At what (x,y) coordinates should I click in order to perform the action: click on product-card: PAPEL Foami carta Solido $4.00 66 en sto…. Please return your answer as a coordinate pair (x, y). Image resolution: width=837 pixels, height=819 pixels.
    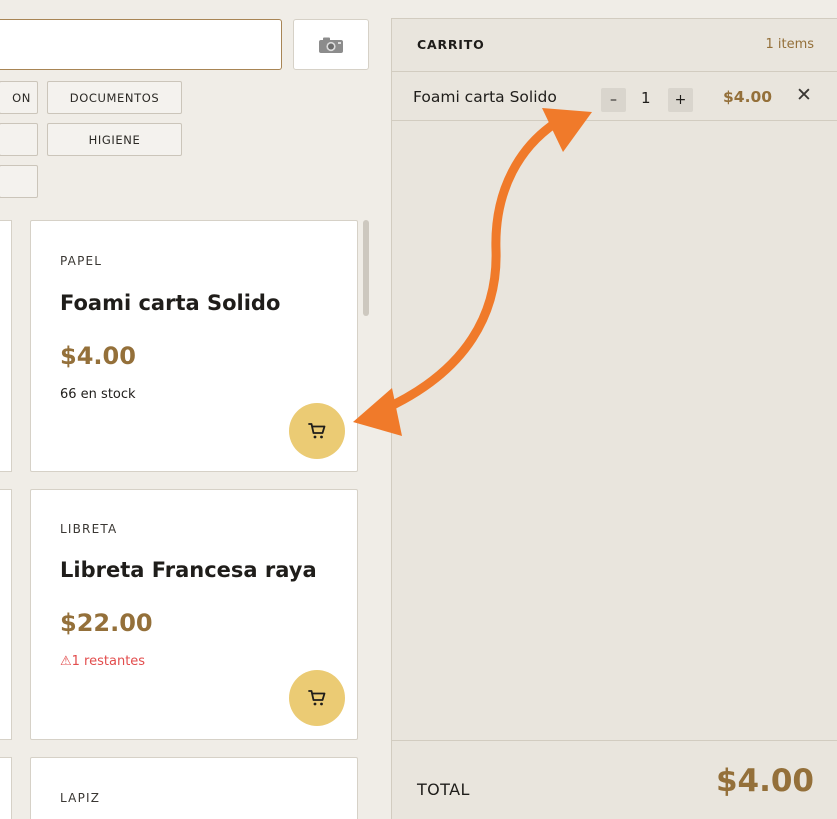
    Looking at the image, I should click on (194, 346).